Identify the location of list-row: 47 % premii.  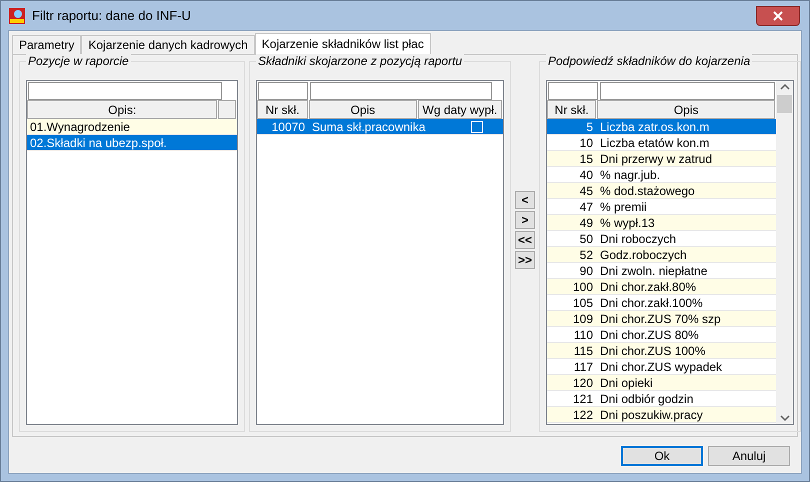
(661, 207).